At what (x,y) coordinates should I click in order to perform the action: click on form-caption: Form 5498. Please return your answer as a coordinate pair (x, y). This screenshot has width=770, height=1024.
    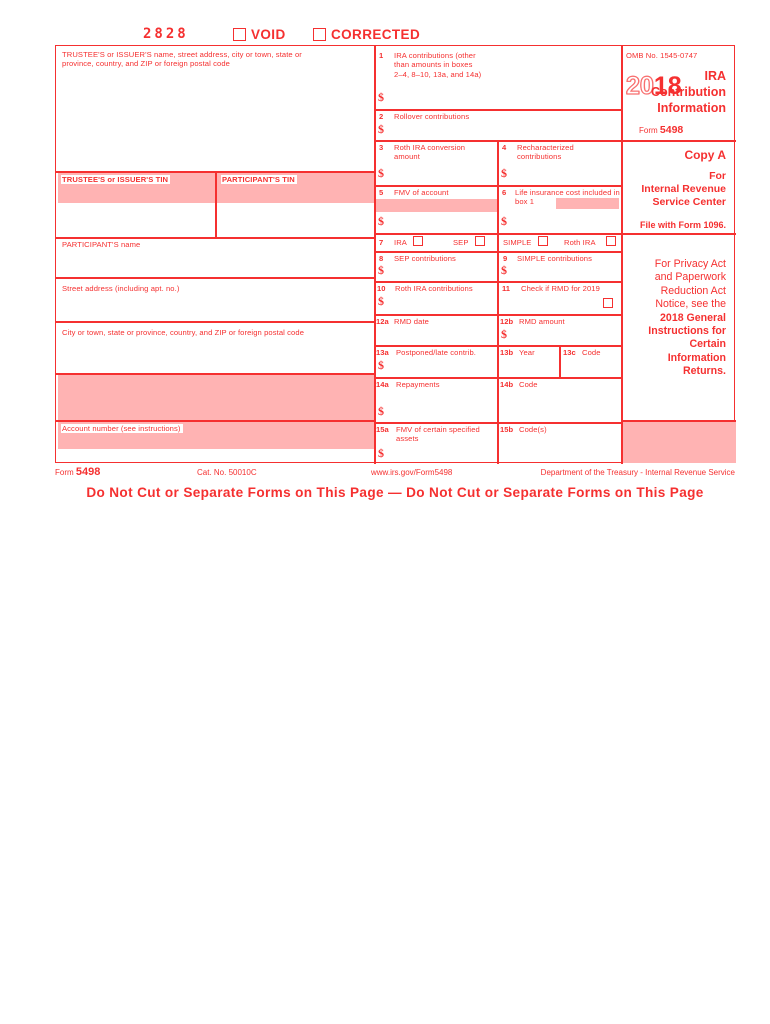
    Looking at the image, I should click on (661, 130).